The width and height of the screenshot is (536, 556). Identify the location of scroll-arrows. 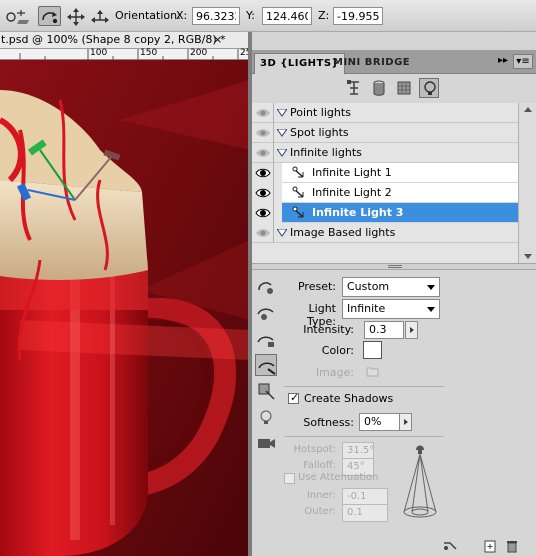
(528, 183).